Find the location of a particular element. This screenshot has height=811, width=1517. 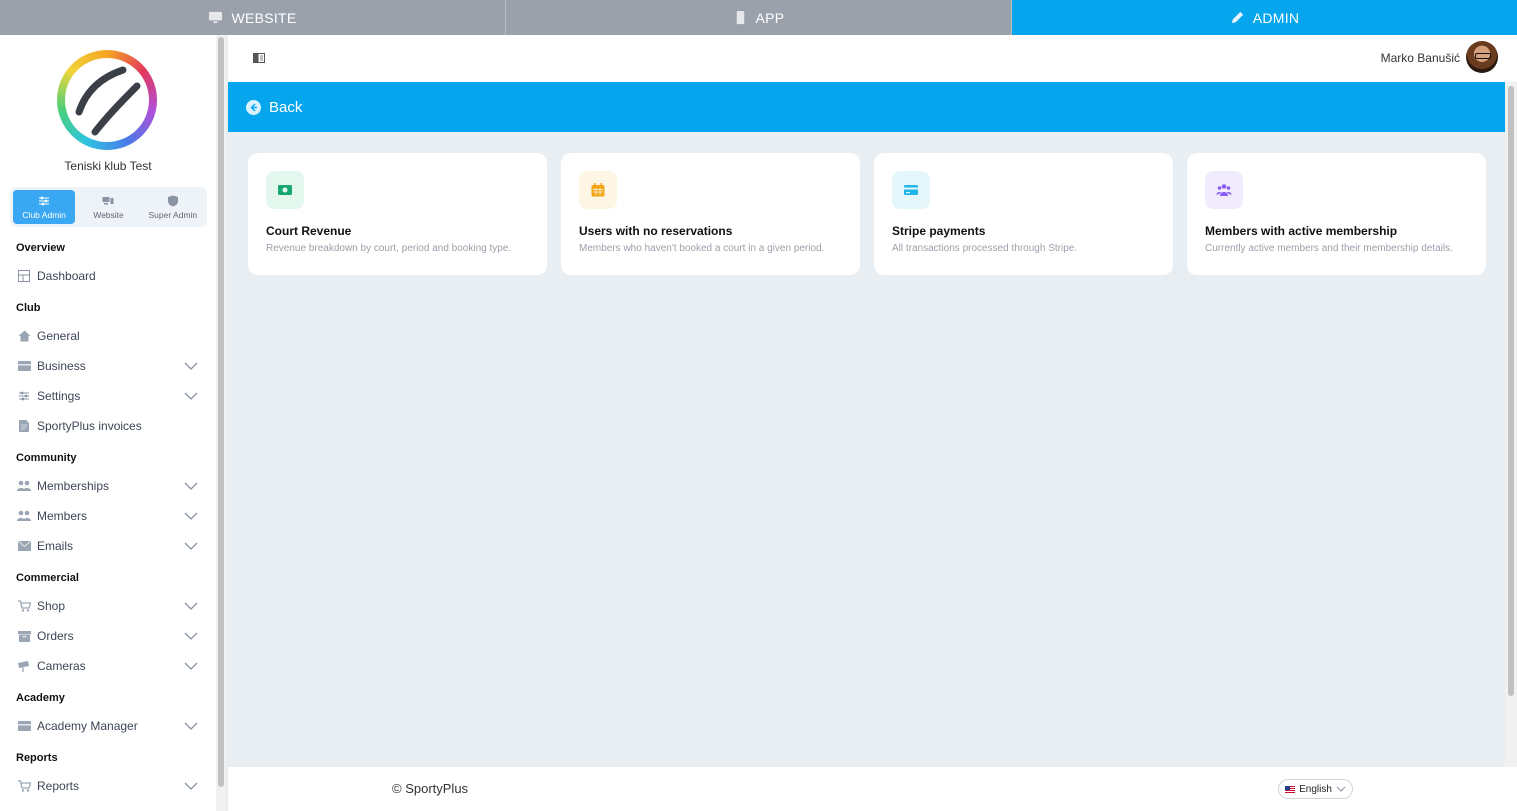

sidebar-item-label: Orders is located at coordinates (55, 636).